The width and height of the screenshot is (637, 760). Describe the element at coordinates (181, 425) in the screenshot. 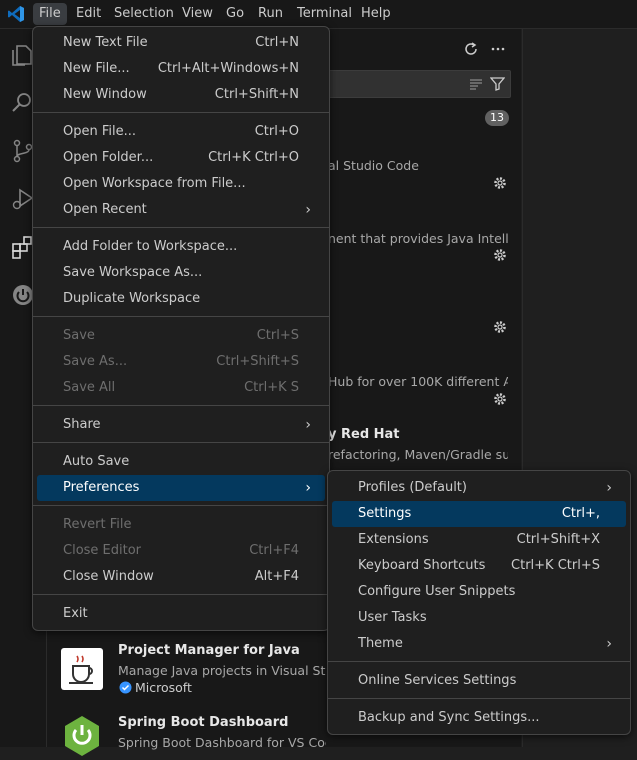

I see `menu-item-share: Share ›` at that location.